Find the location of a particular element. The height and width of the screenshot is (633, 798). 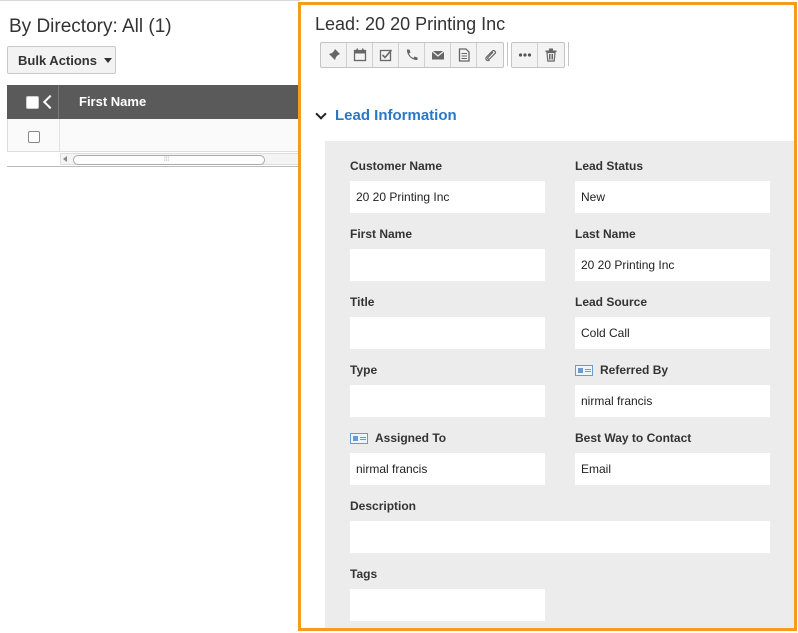

column-first-name: First Name is located at coordinates (112, 101).